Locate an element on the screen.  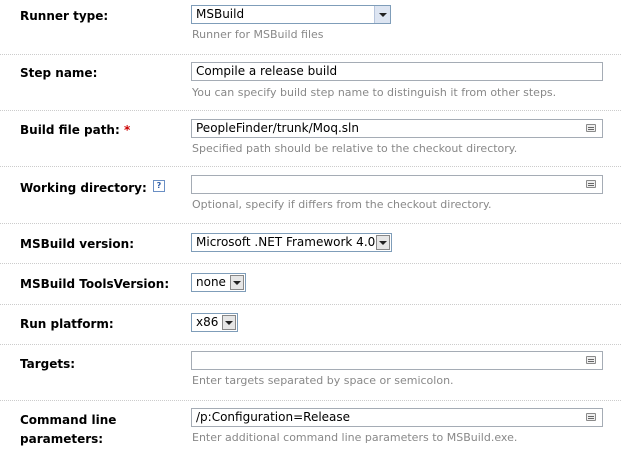
command-line-input: /p:Configuration=Release is located at coordinates (397, 417).